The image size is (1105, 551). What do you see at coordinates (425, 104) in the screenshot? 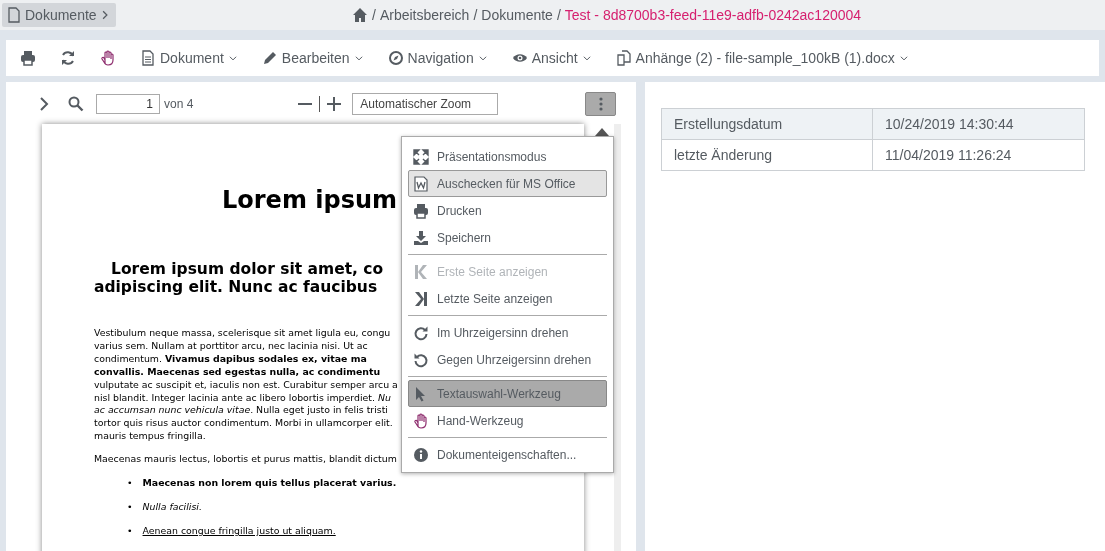
I see `zoom-select: Automatischer Zoom` at bounding box center [425, 104].